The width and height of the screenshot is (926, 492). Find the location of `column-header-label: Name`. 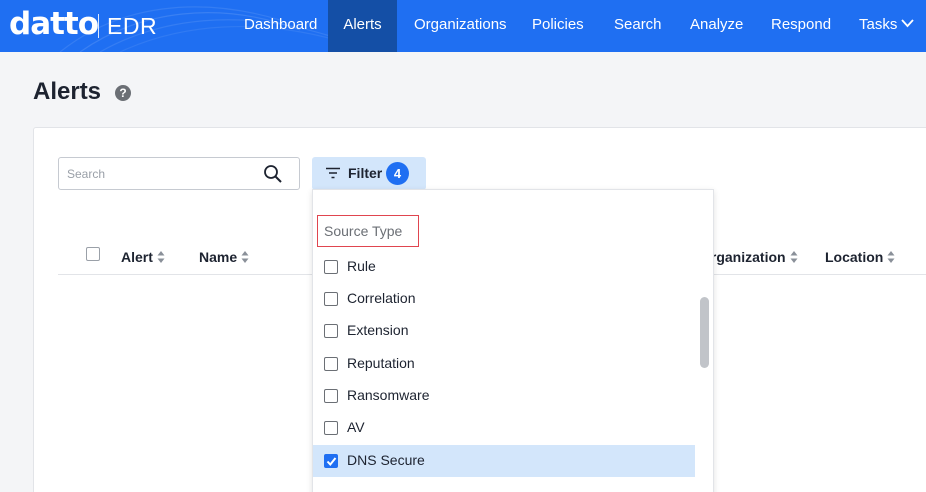

column-header-label: Name is located at coordinates (218, 257).